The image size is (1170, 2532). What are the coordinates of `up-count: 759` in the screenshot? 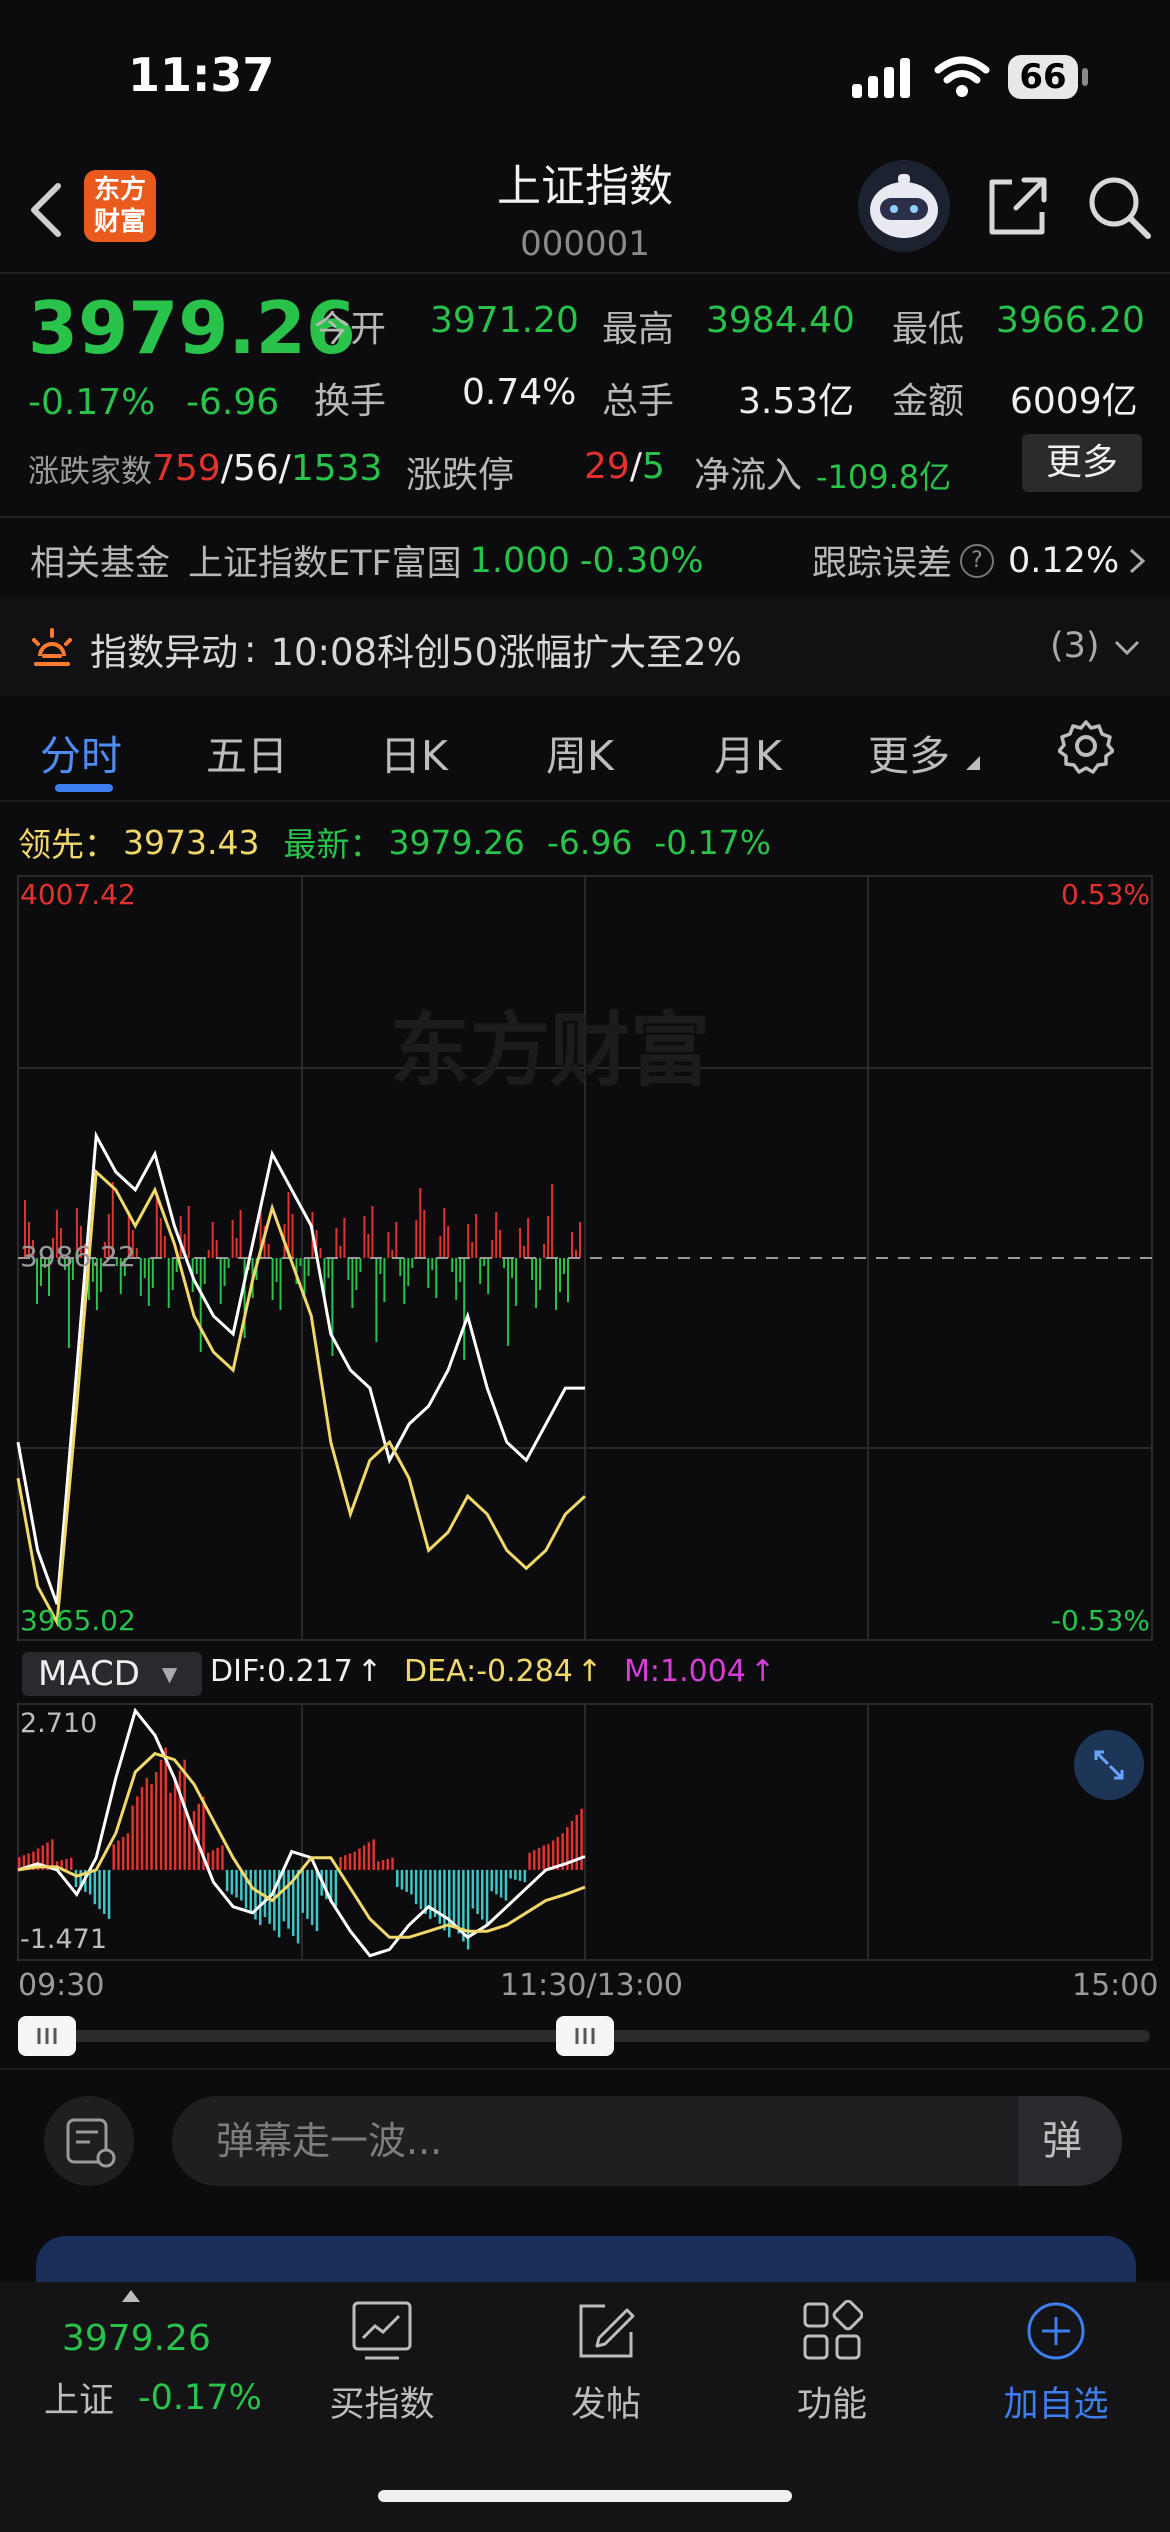 It's located at (186, 468).